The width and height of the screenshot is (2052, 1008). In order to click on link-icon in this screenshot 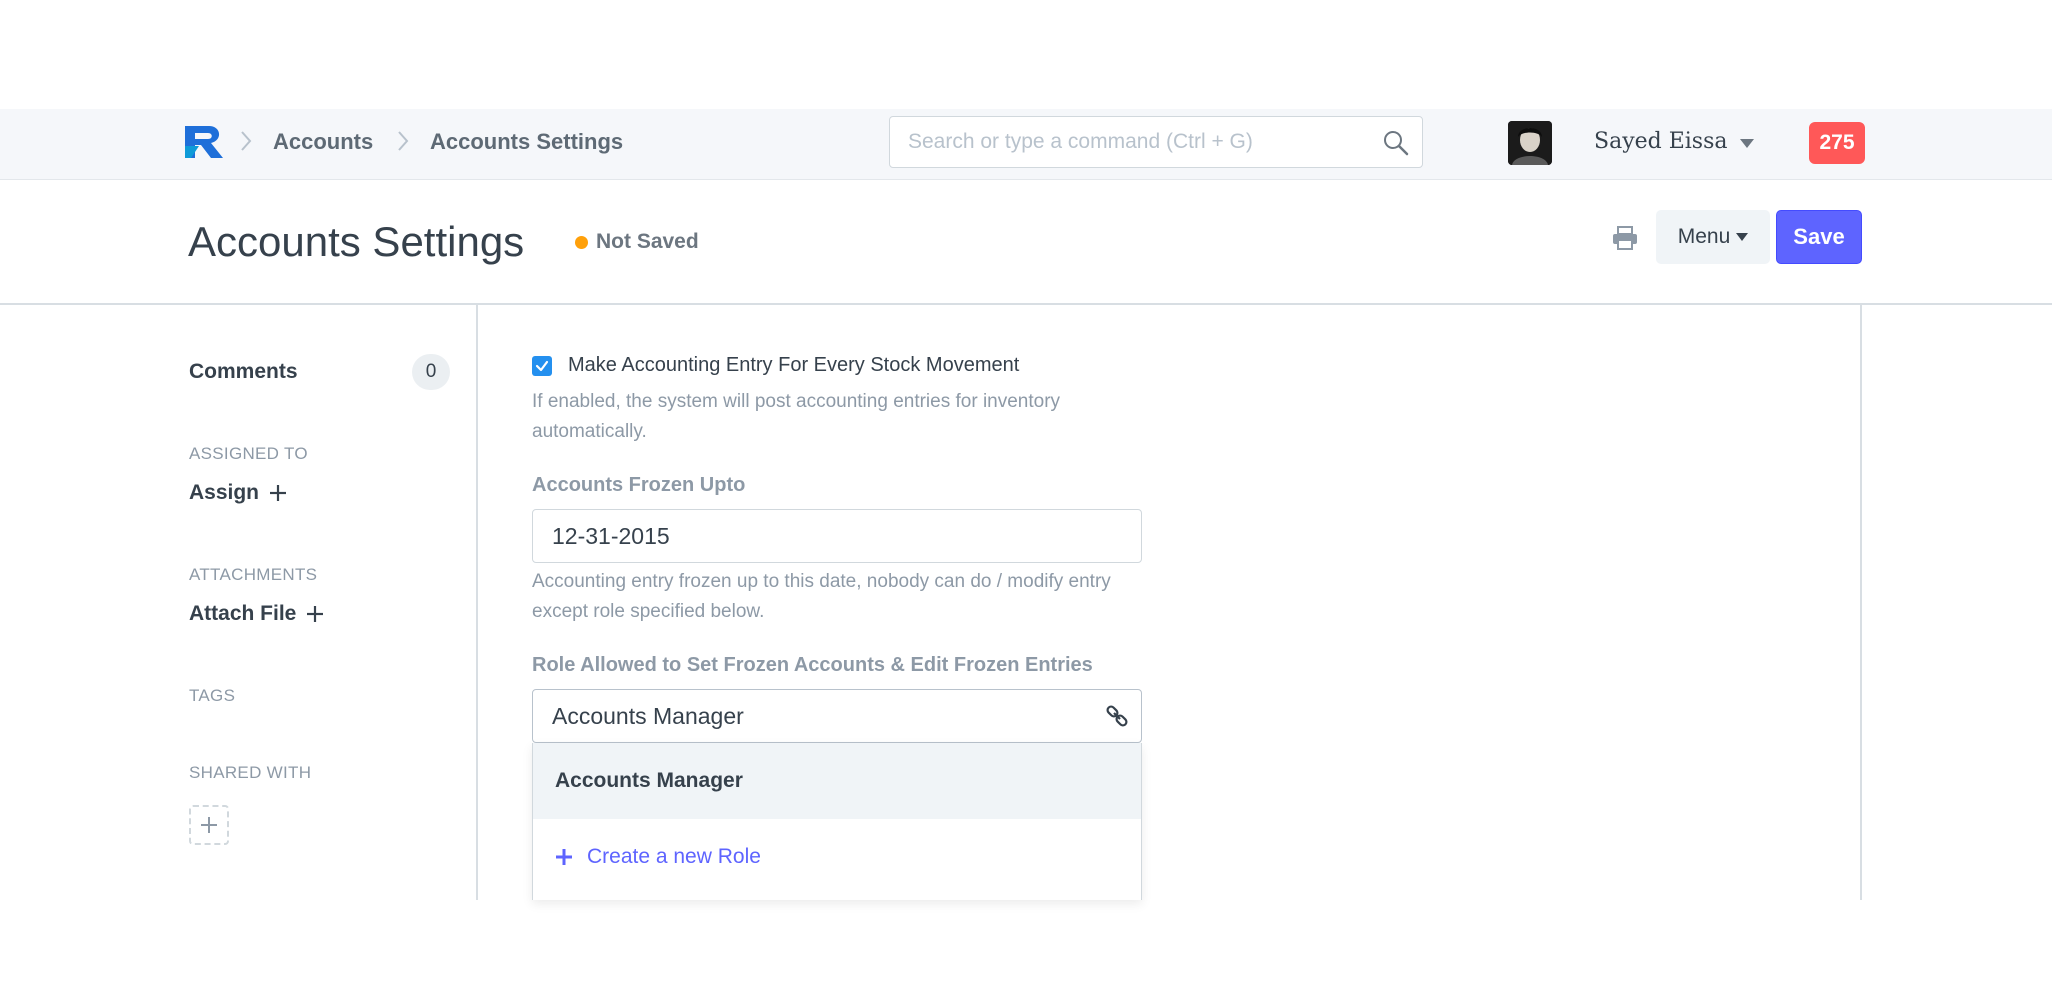, I will do `click(1117, 716)`.